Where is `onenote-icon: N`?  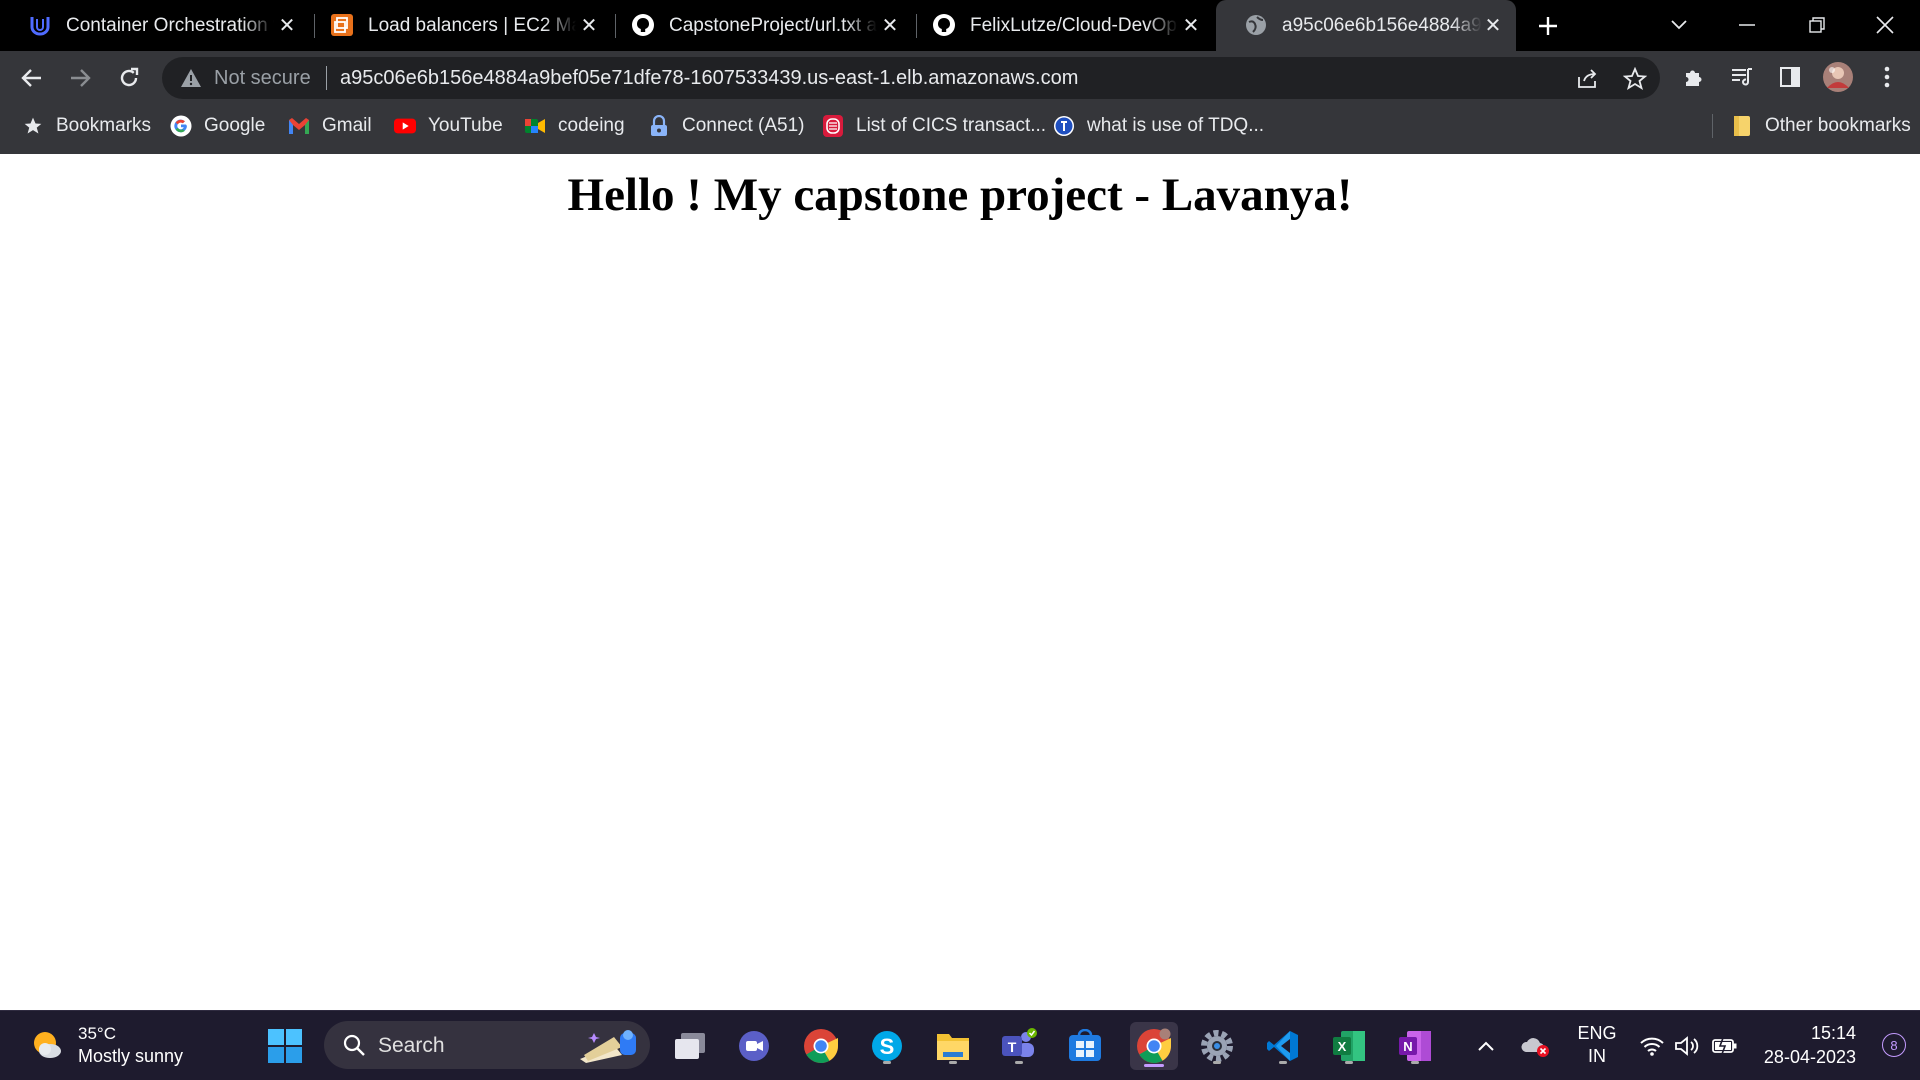
onenote-icon: N is located at coordinates (1415, 1046).